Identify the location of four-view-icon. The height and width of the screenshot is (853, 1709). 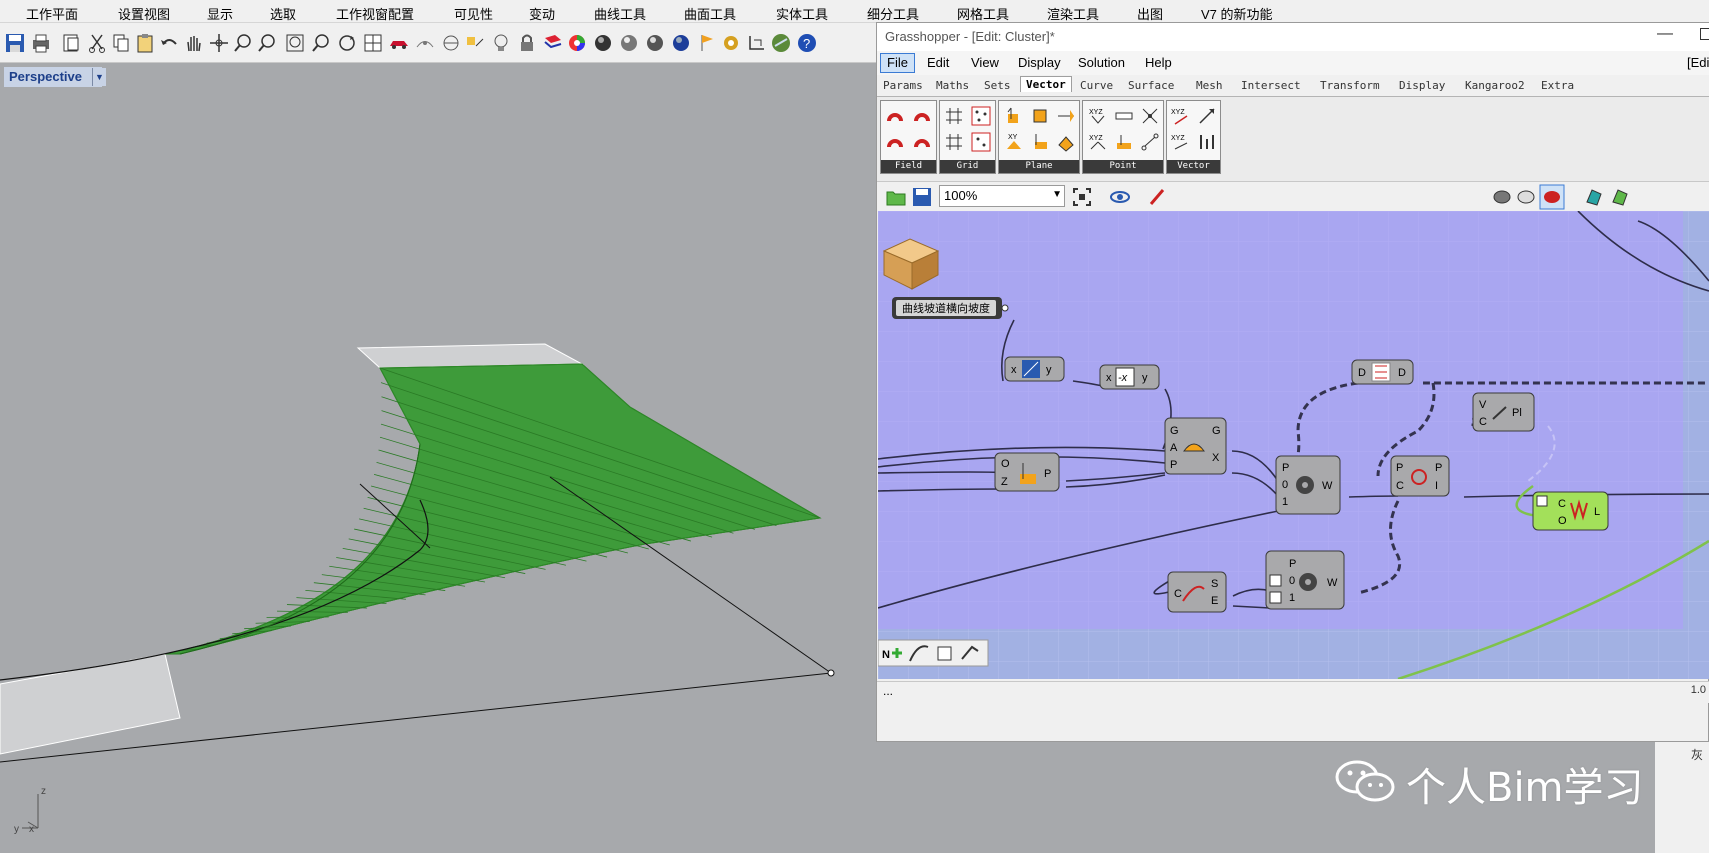
(373, 43).